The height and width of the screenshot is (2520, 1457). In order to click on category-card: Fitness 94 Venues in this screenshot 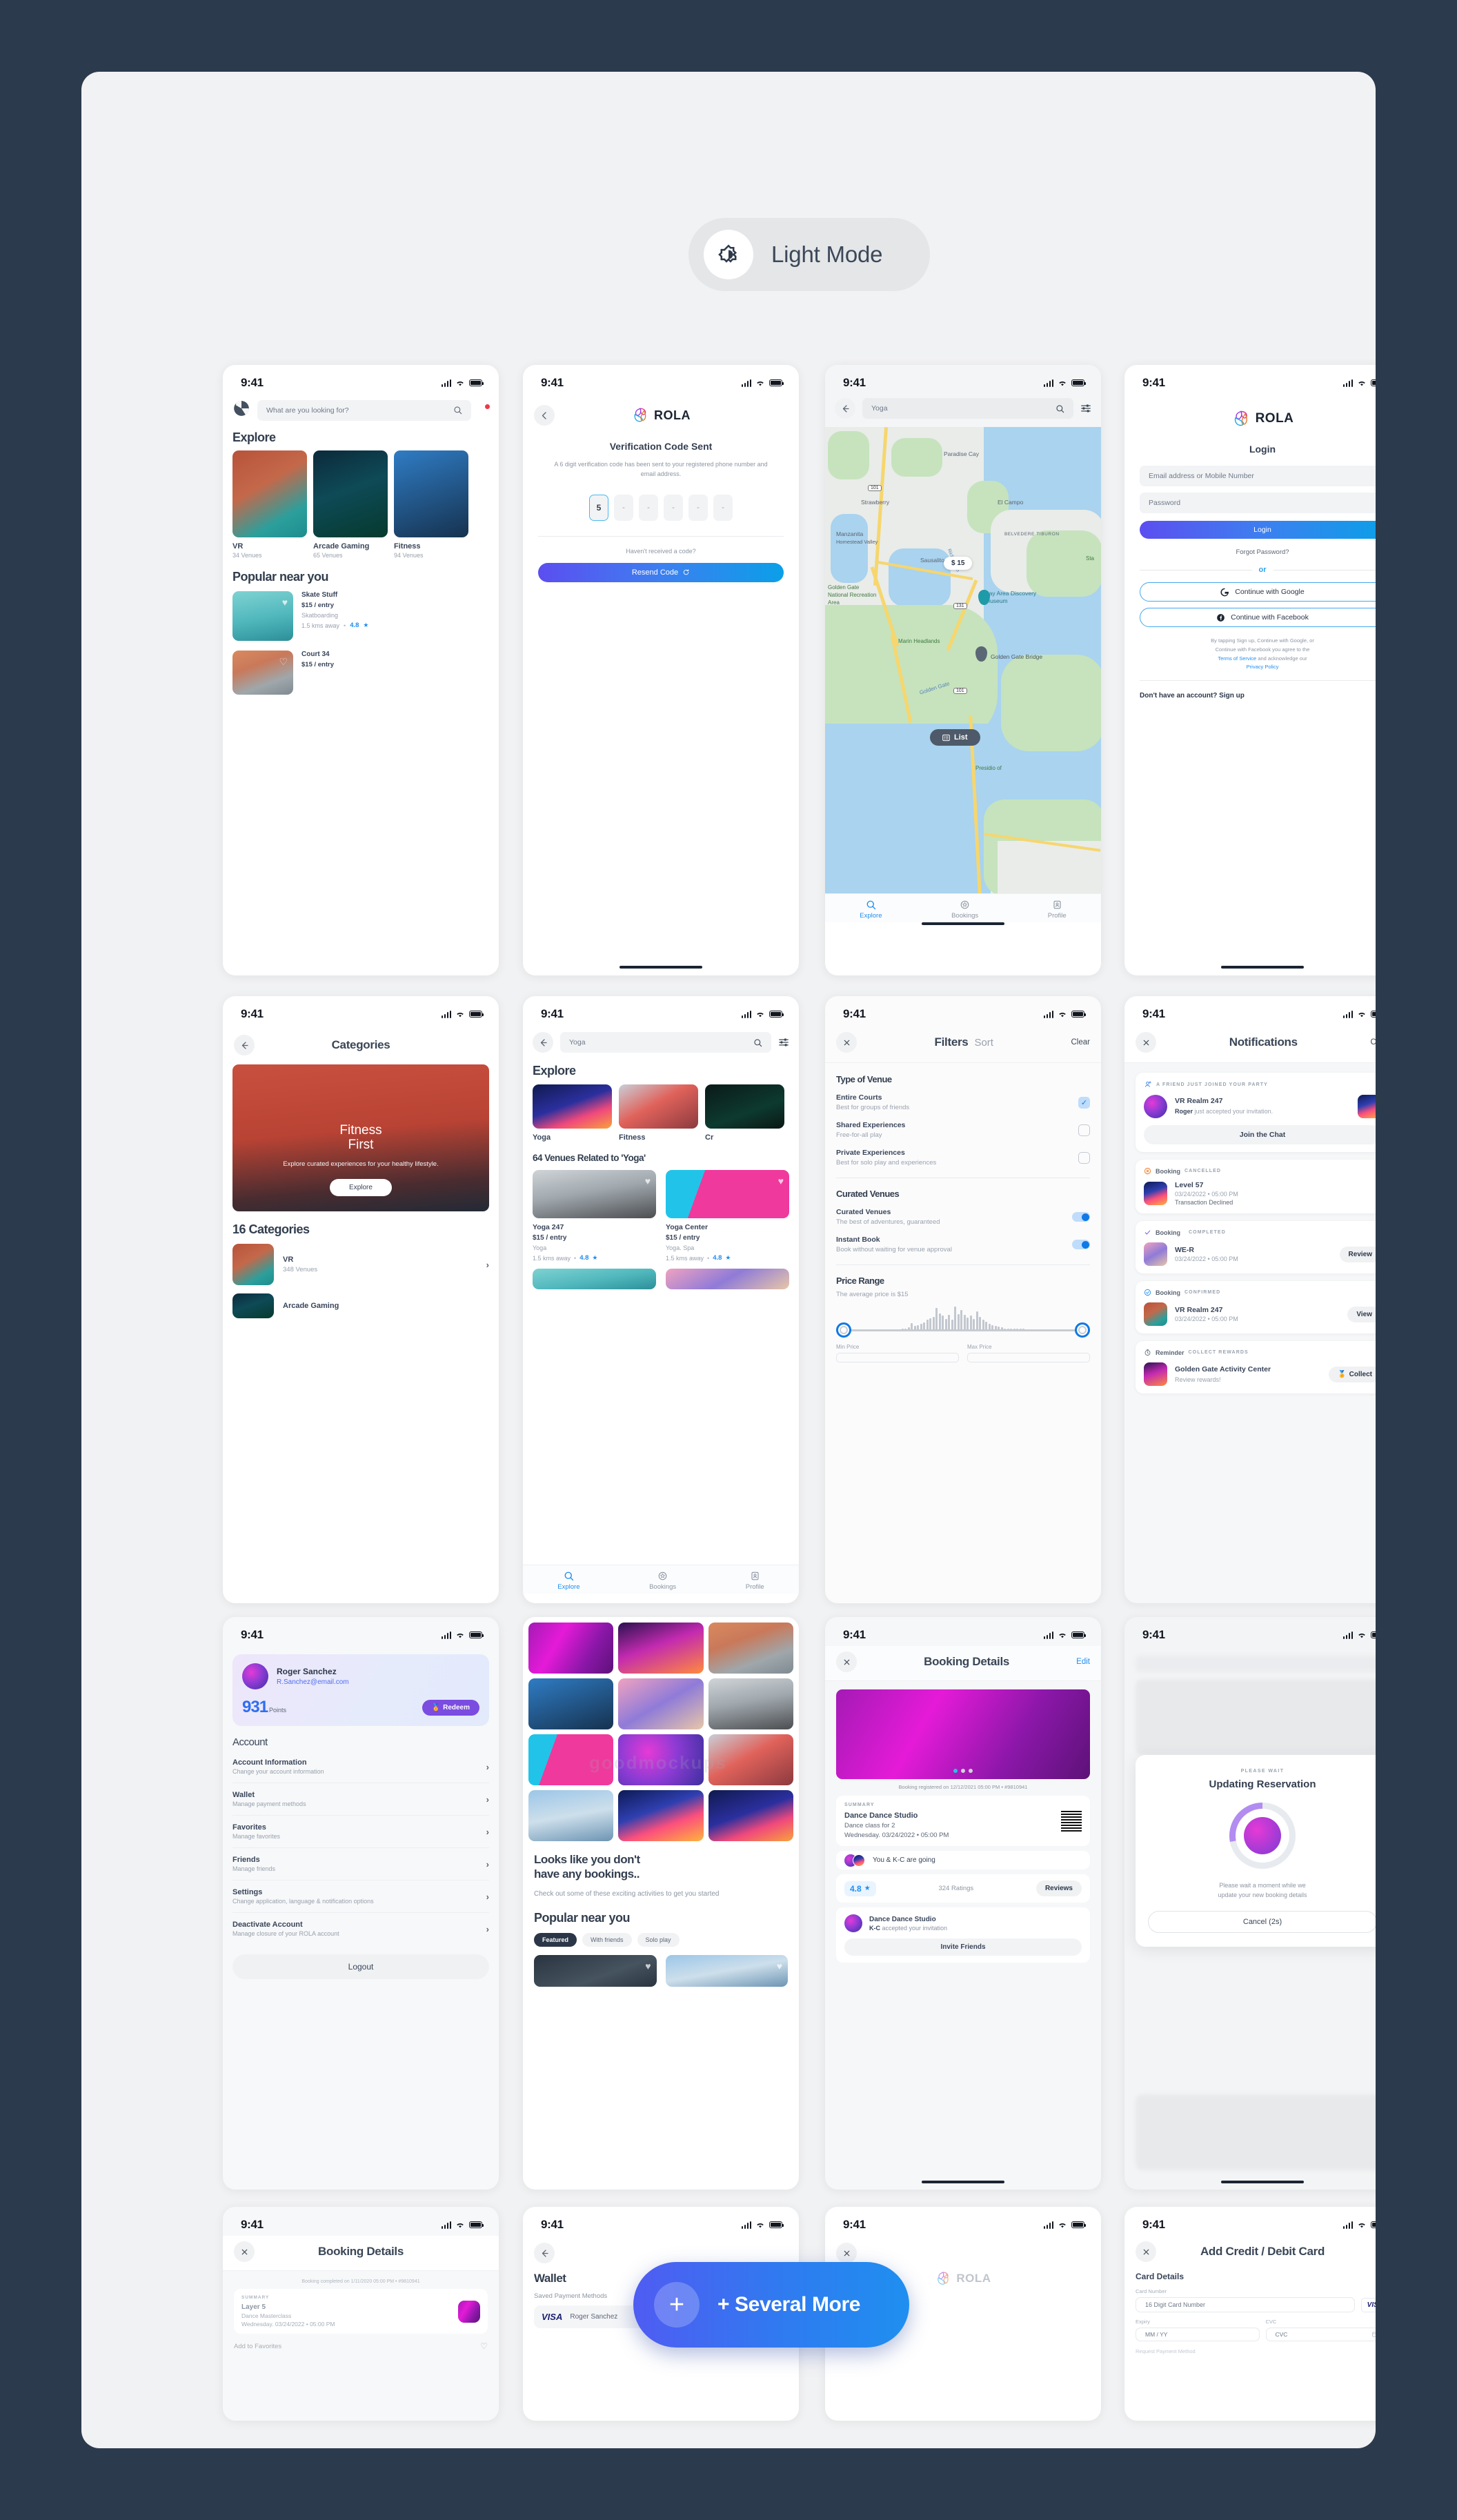, I will do `click(431, 504)`.